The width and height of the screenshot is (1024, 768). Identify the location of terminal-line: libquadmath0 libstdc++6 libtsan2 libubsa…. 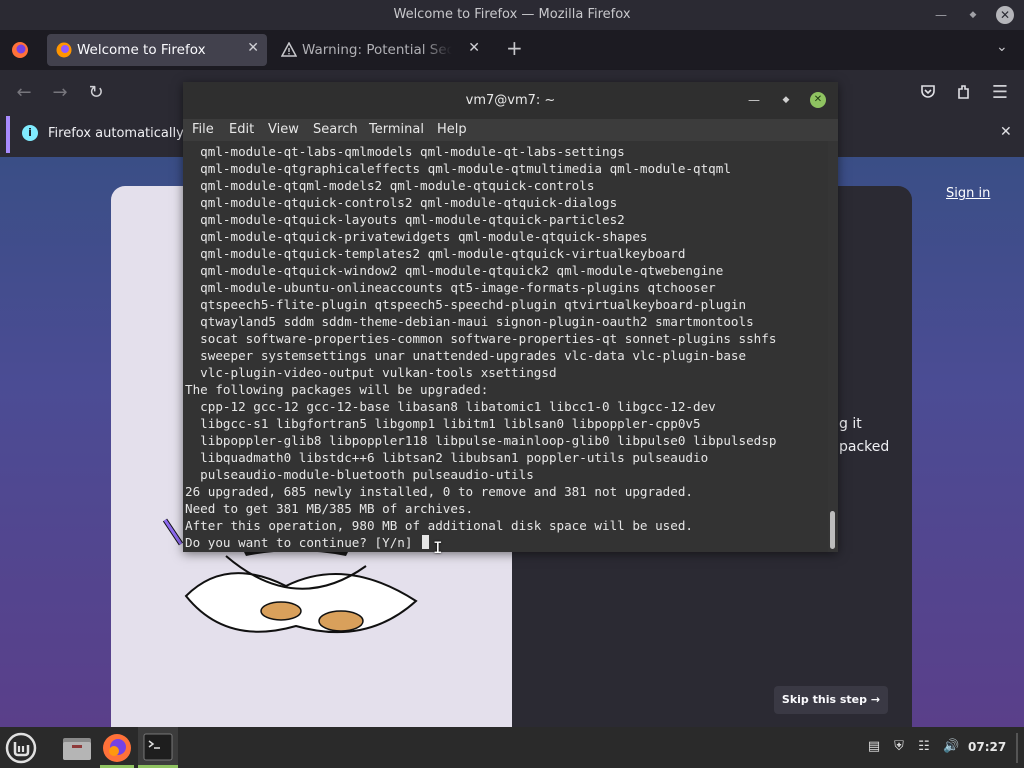
(447, 457).